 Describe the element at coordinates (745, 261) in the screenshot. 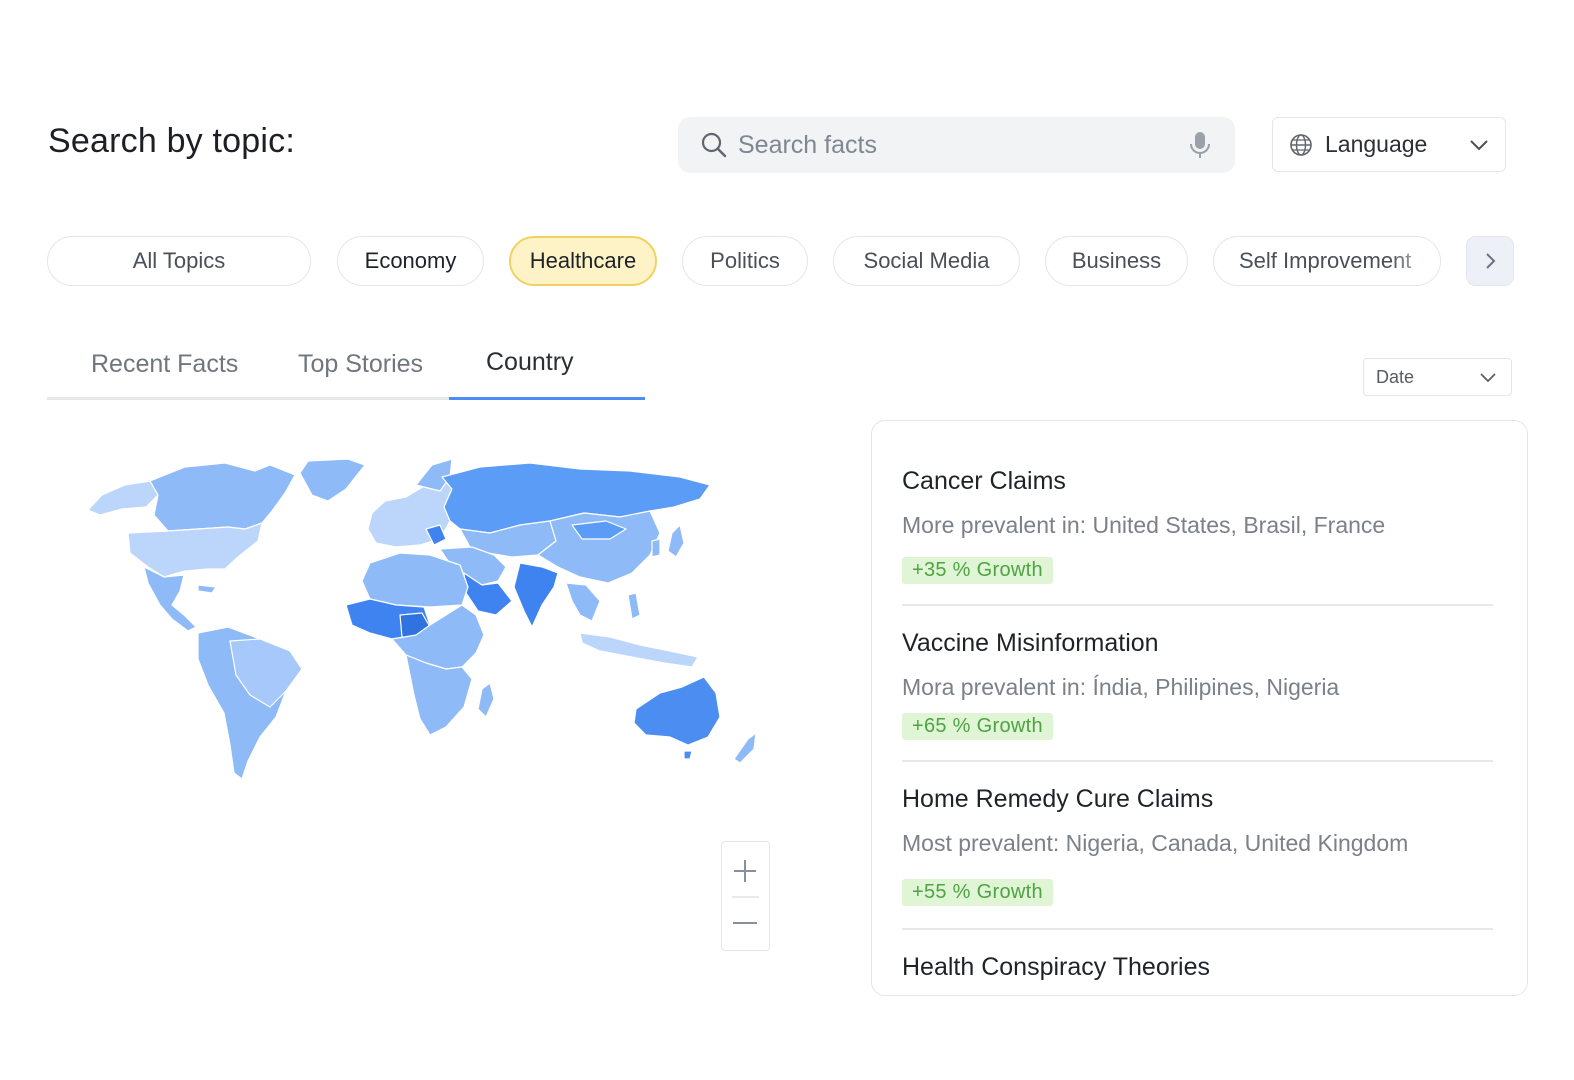

I see `chip-politics: Politics` at that location.